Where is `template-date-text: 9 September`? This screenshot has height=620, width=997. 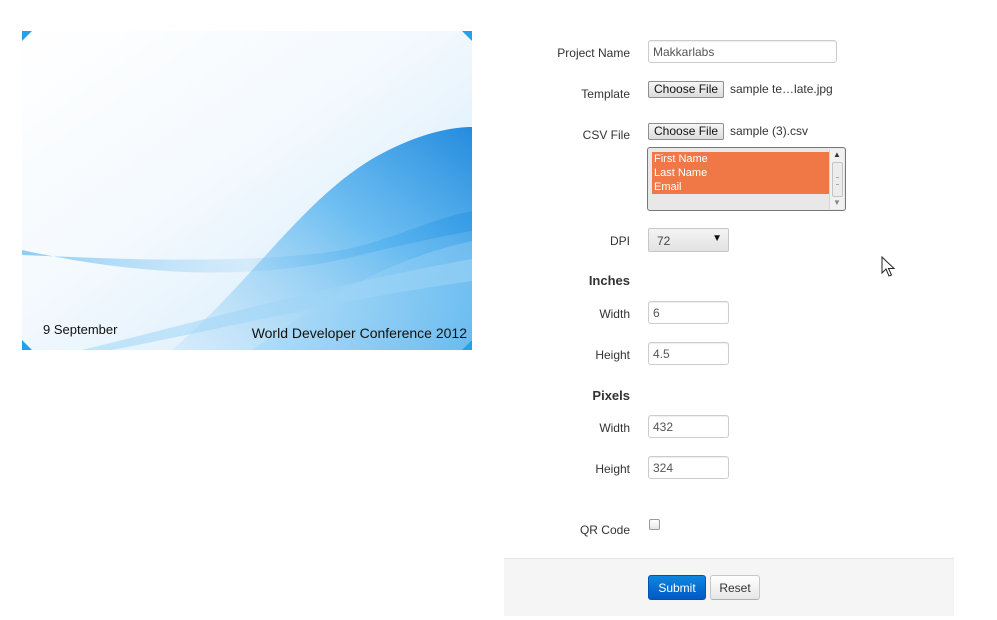 template-date-text: 9 September is located at coordinates (80, 329).